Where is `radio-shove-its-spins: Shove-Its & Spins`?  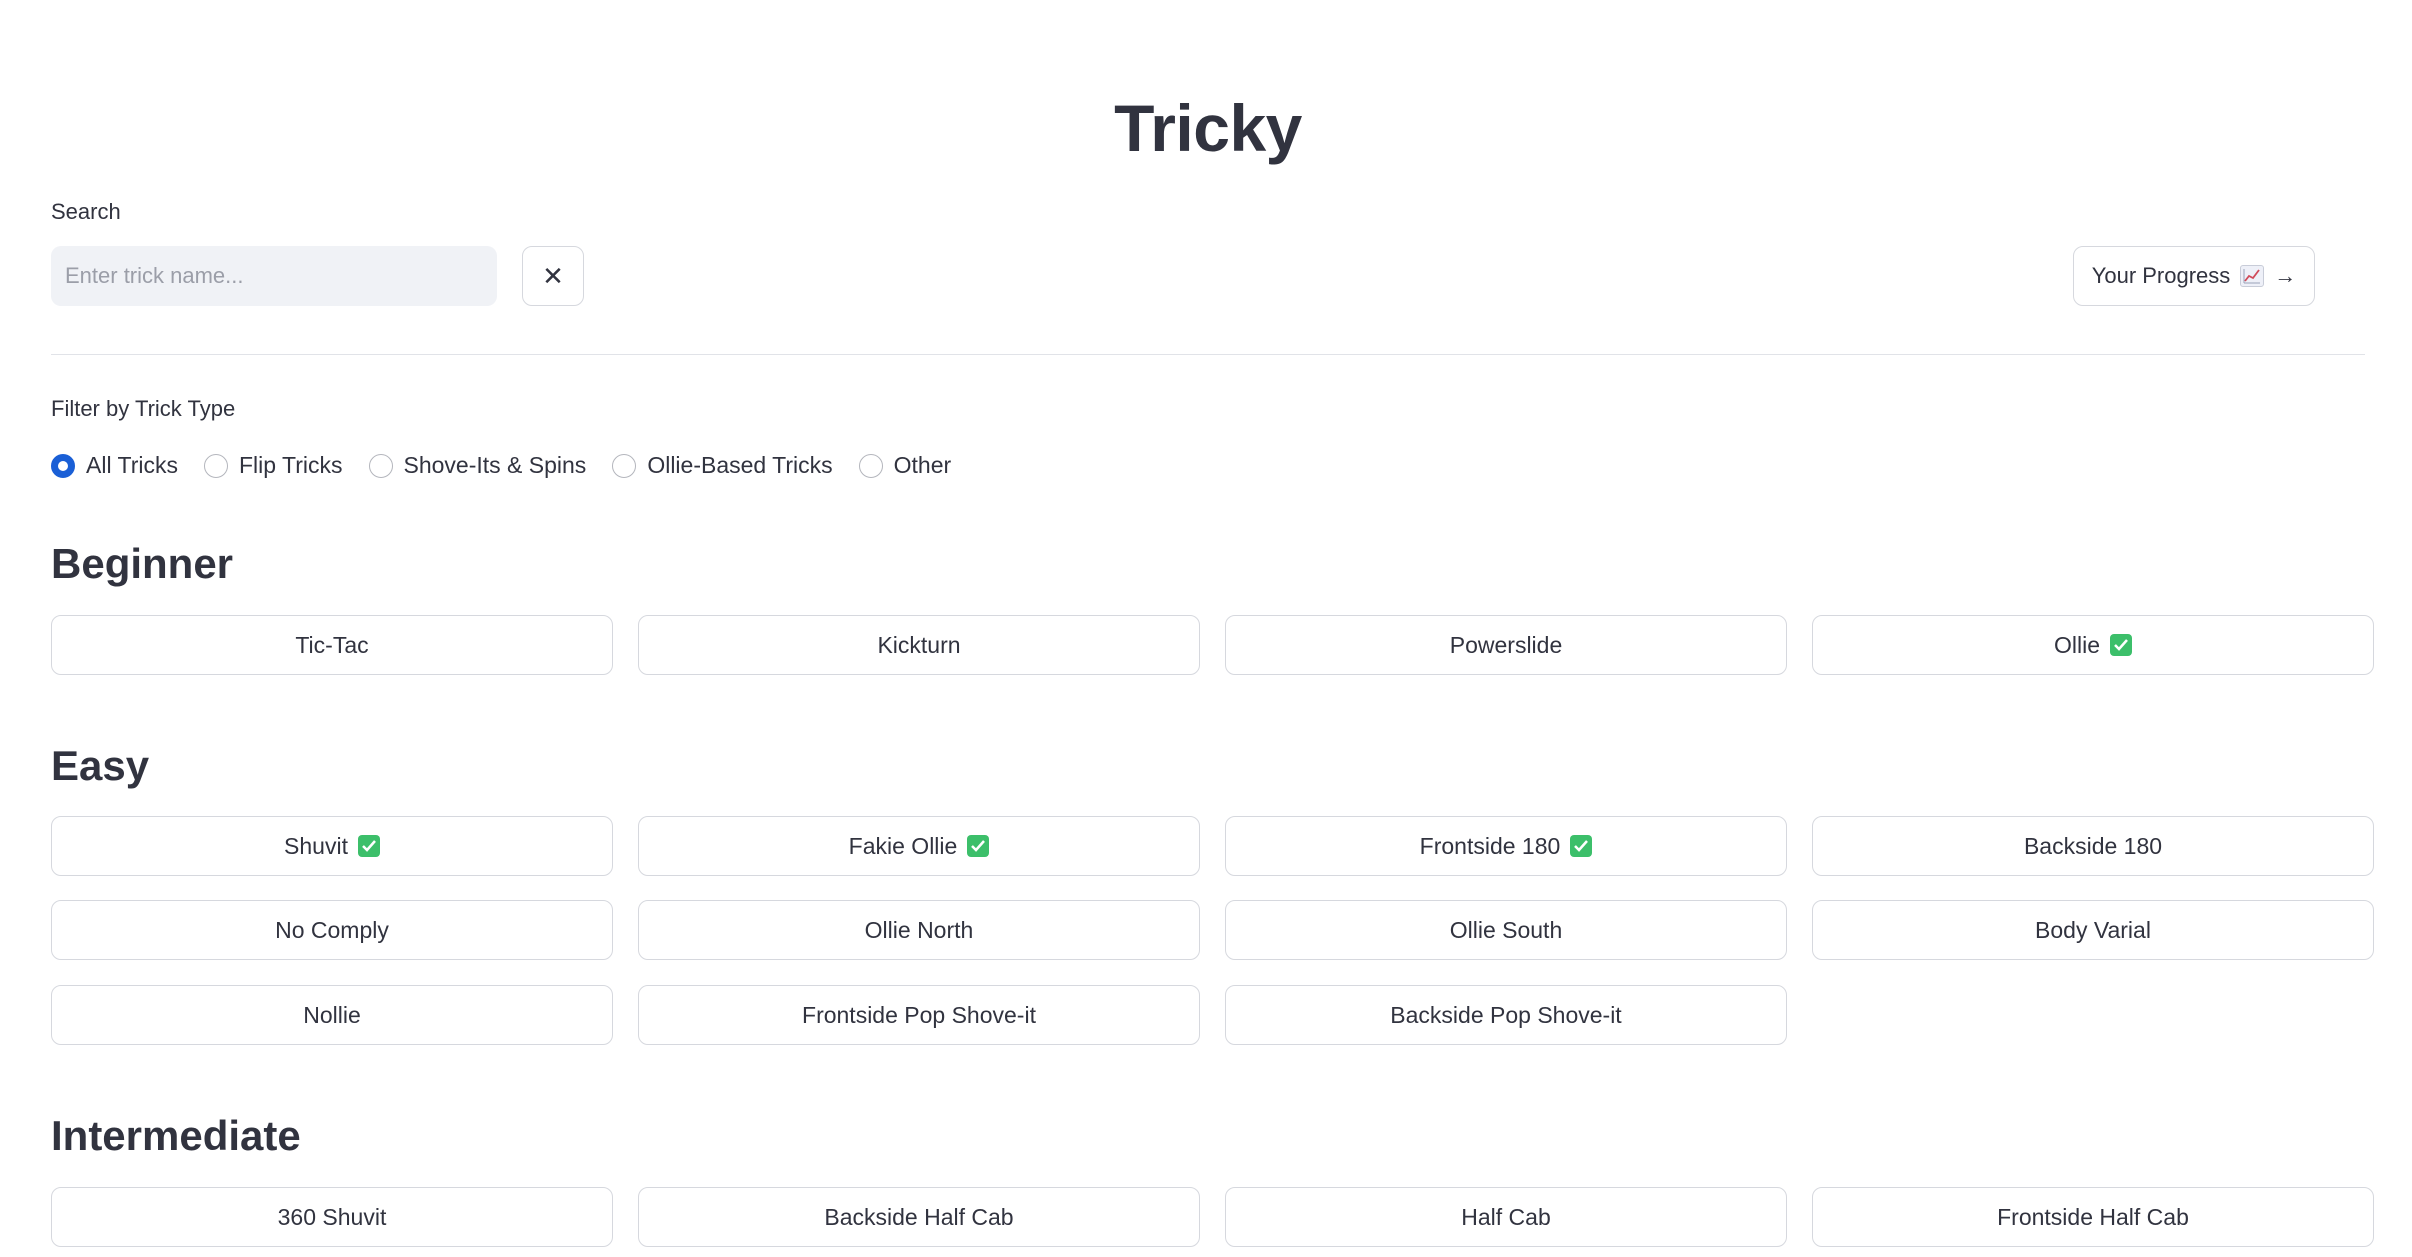
radio-shove-its-spins: Shove-Its & Spins is located at coordinates (477, 465).